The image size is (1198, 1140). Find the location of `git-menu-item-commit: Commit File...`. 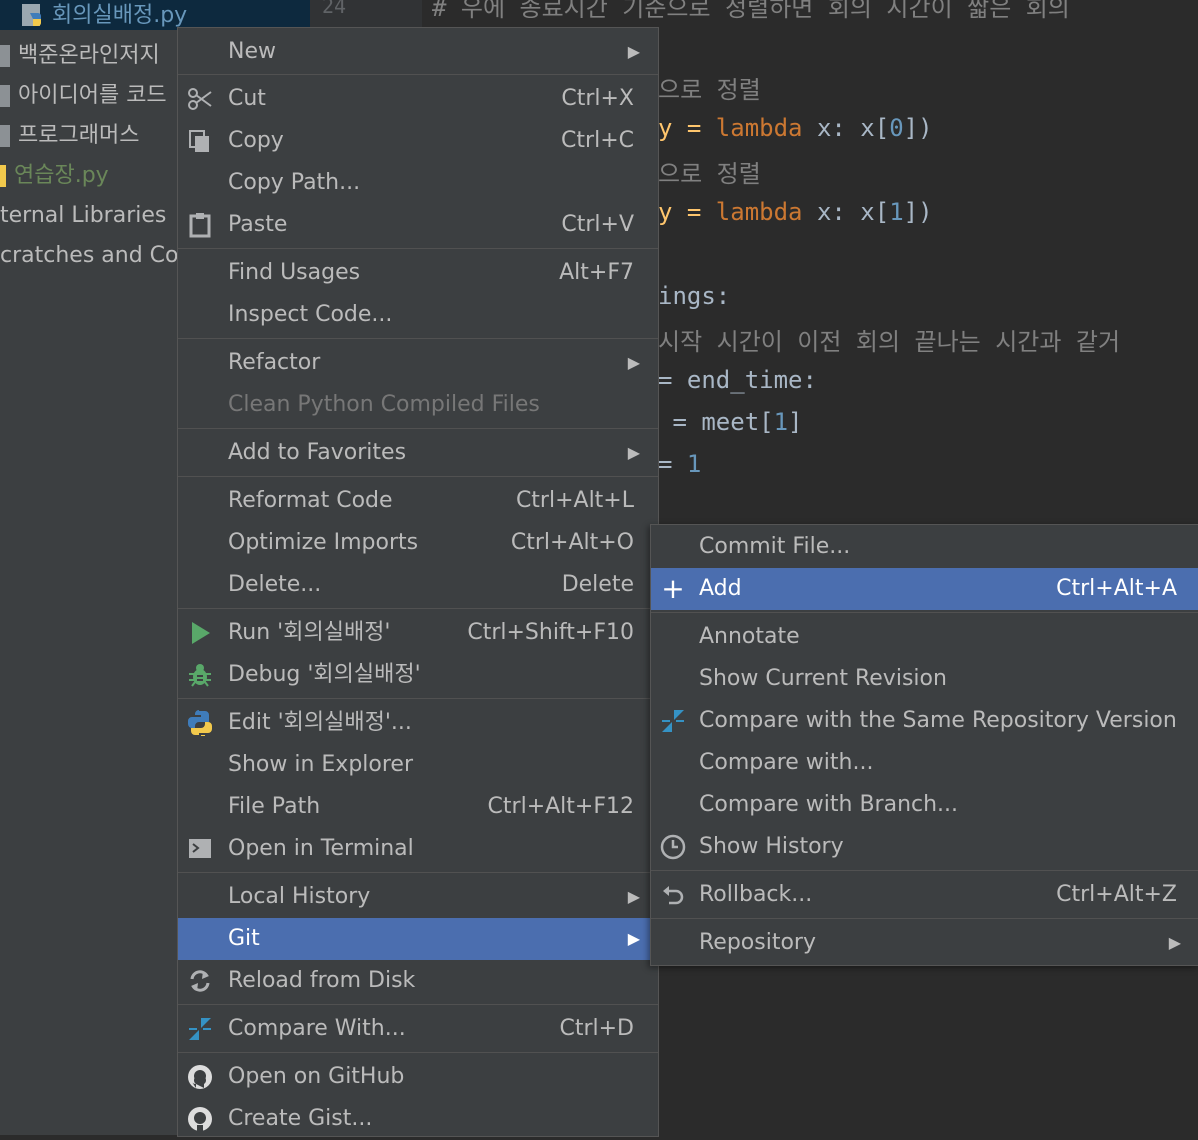

git-menu-item-commit: Commit File... is located at coordinates (924, 547).